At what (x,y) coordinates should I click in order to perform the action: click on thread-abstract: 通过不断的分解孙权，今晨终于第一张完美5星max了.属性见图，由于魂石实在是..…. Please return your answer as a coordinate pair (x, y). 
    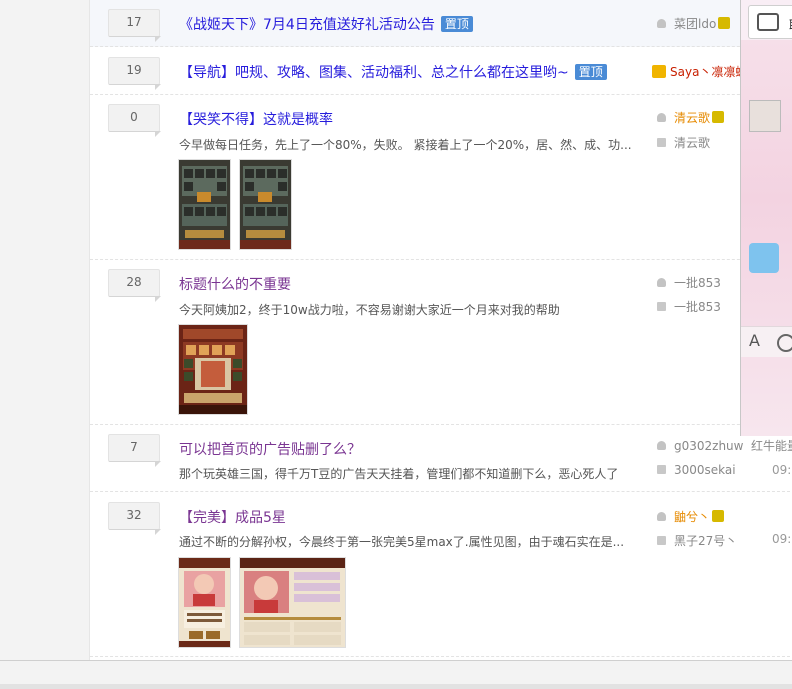
    Looking at the image, I should click on (402, 542).